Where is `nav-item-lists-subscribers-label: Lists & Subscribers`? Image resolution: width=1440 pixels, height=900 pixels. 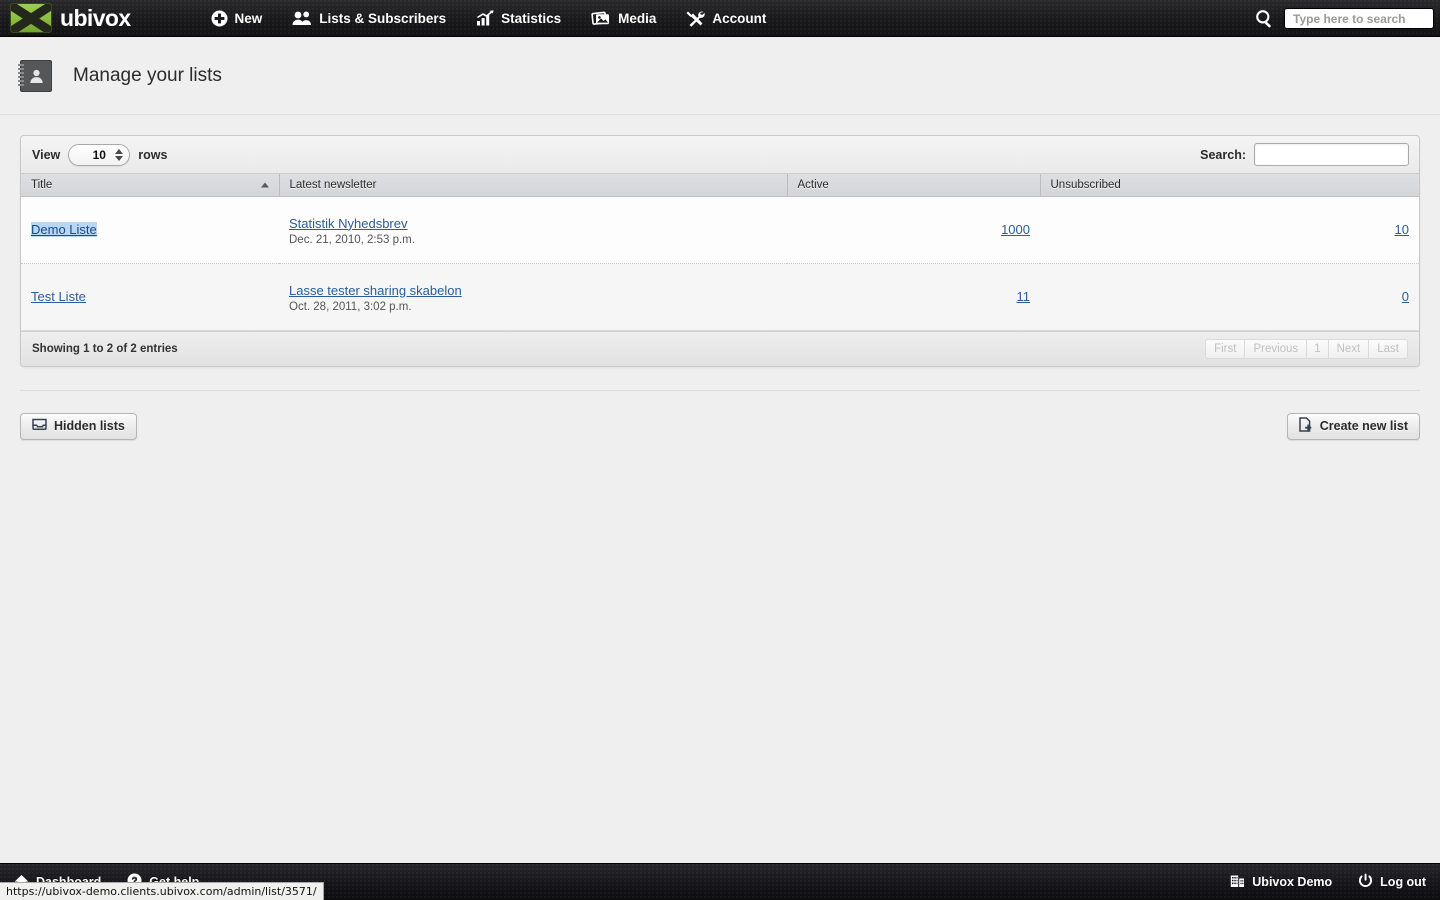
nav-item-lists-subscribers-label: Lists & Subscribers is located at coordinates (383, 18).